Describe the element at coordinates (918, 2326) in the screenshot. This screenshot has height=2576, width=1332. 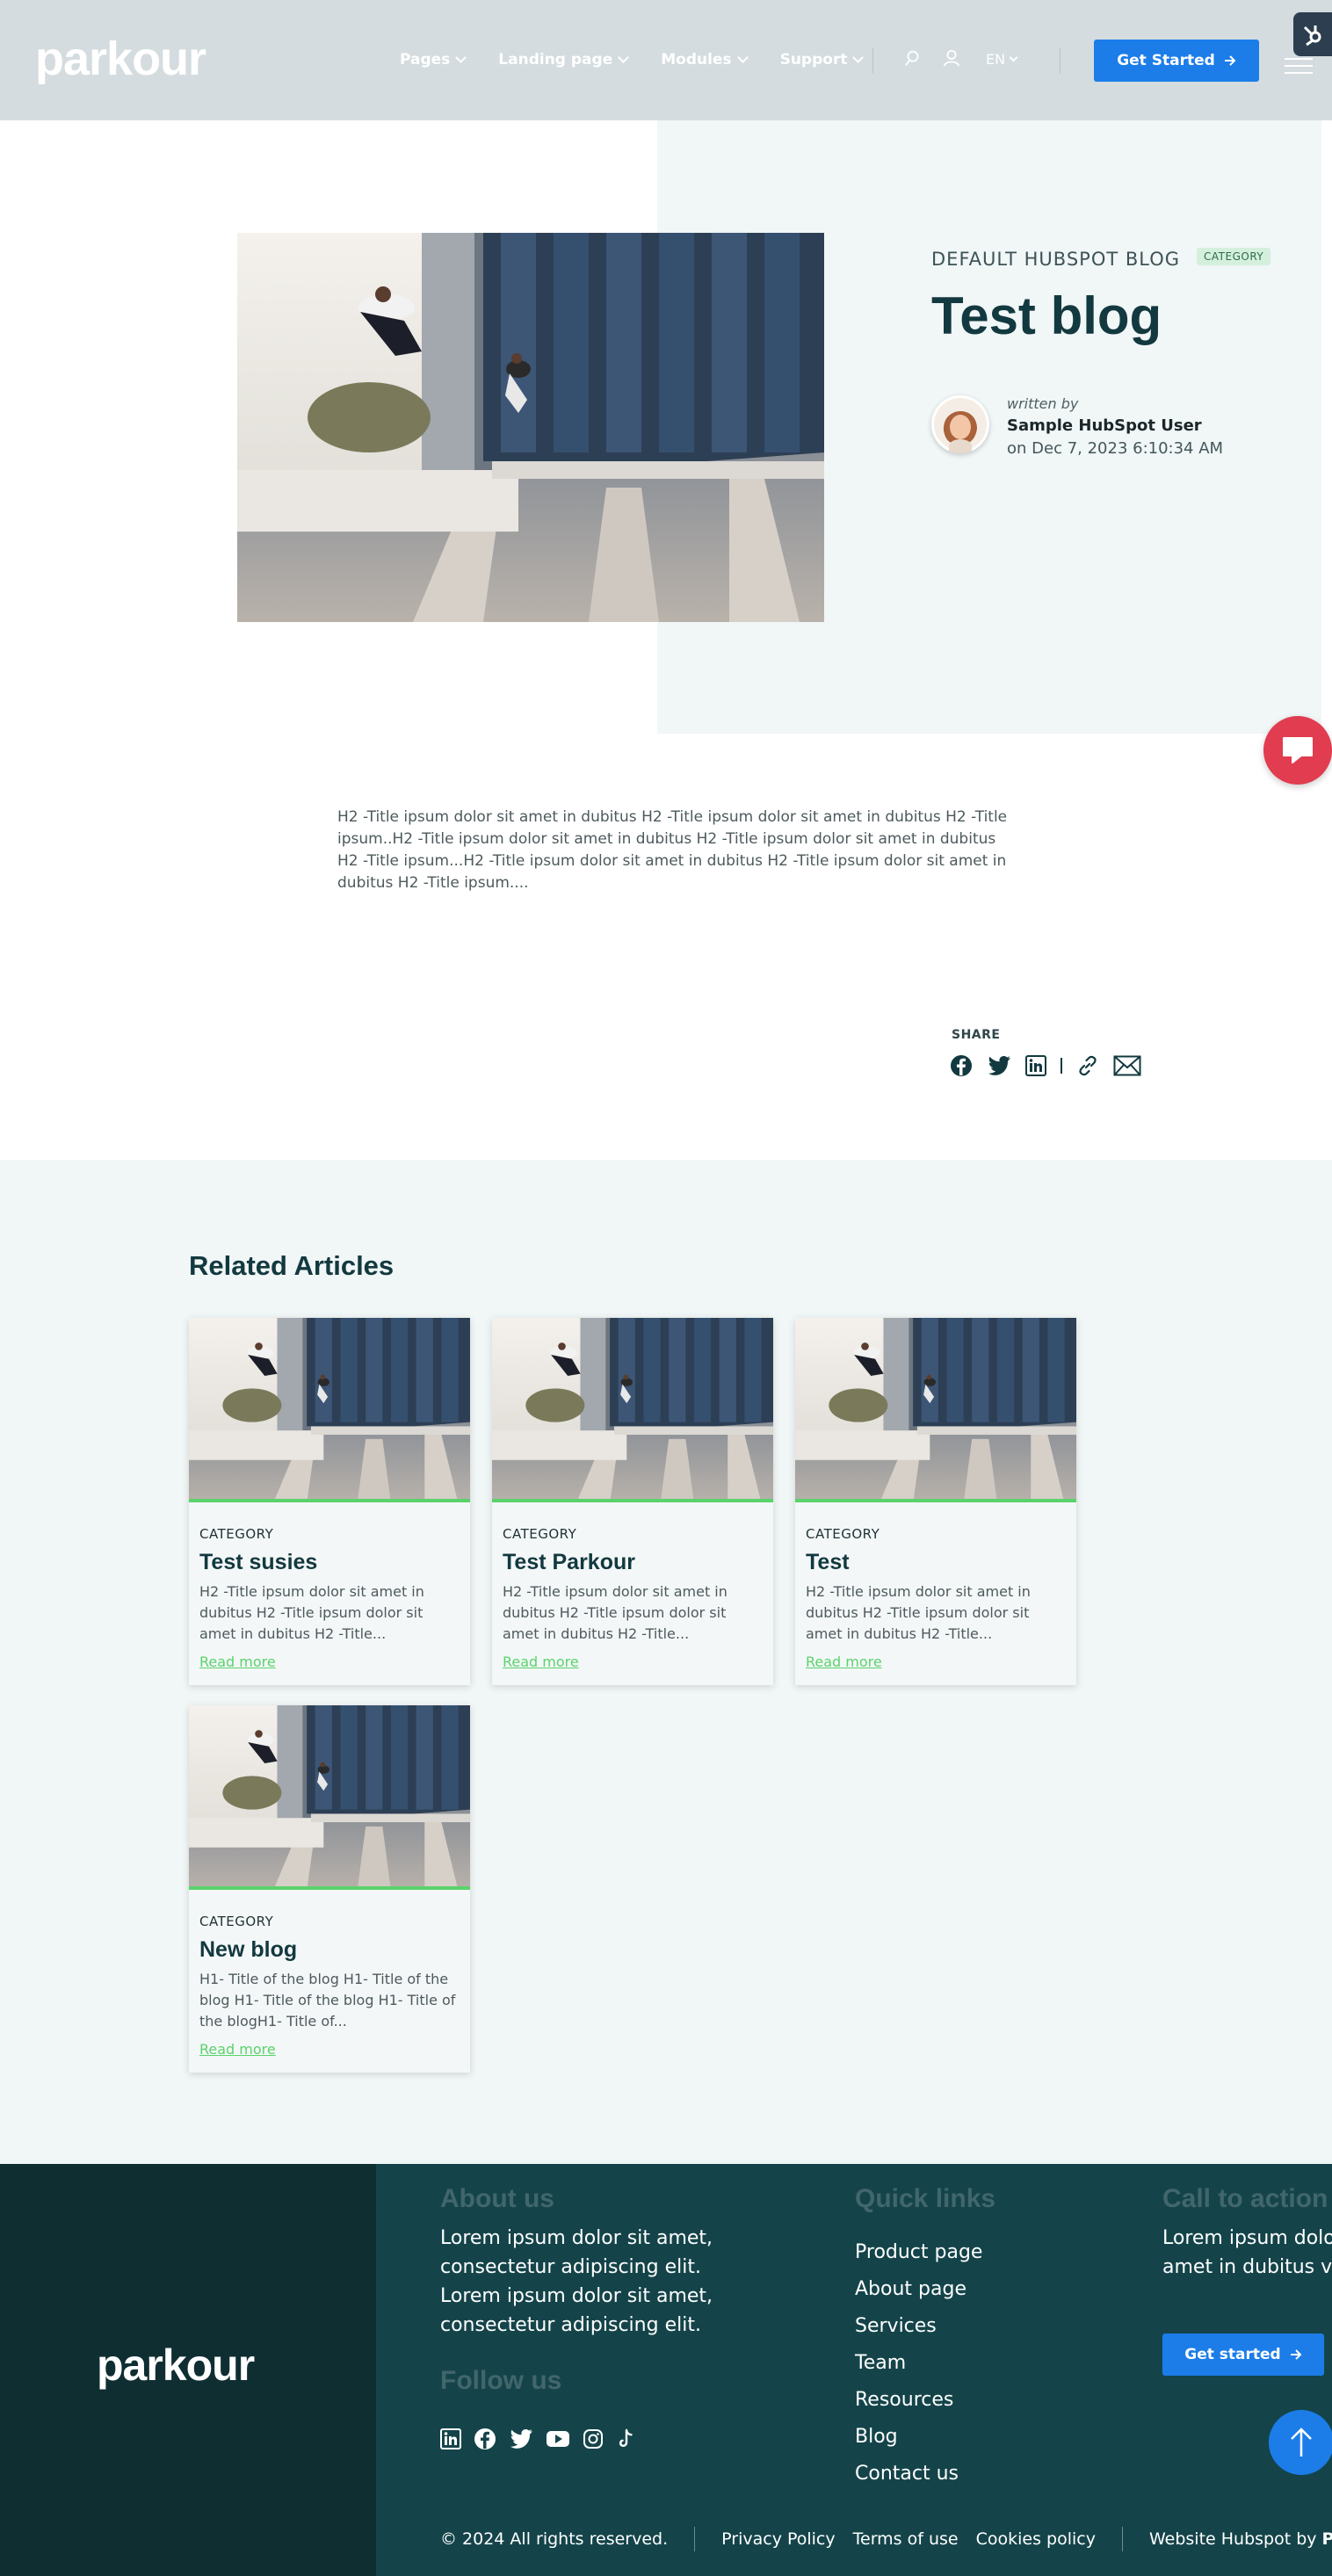
I see `footer-link-services: Services` at that location.